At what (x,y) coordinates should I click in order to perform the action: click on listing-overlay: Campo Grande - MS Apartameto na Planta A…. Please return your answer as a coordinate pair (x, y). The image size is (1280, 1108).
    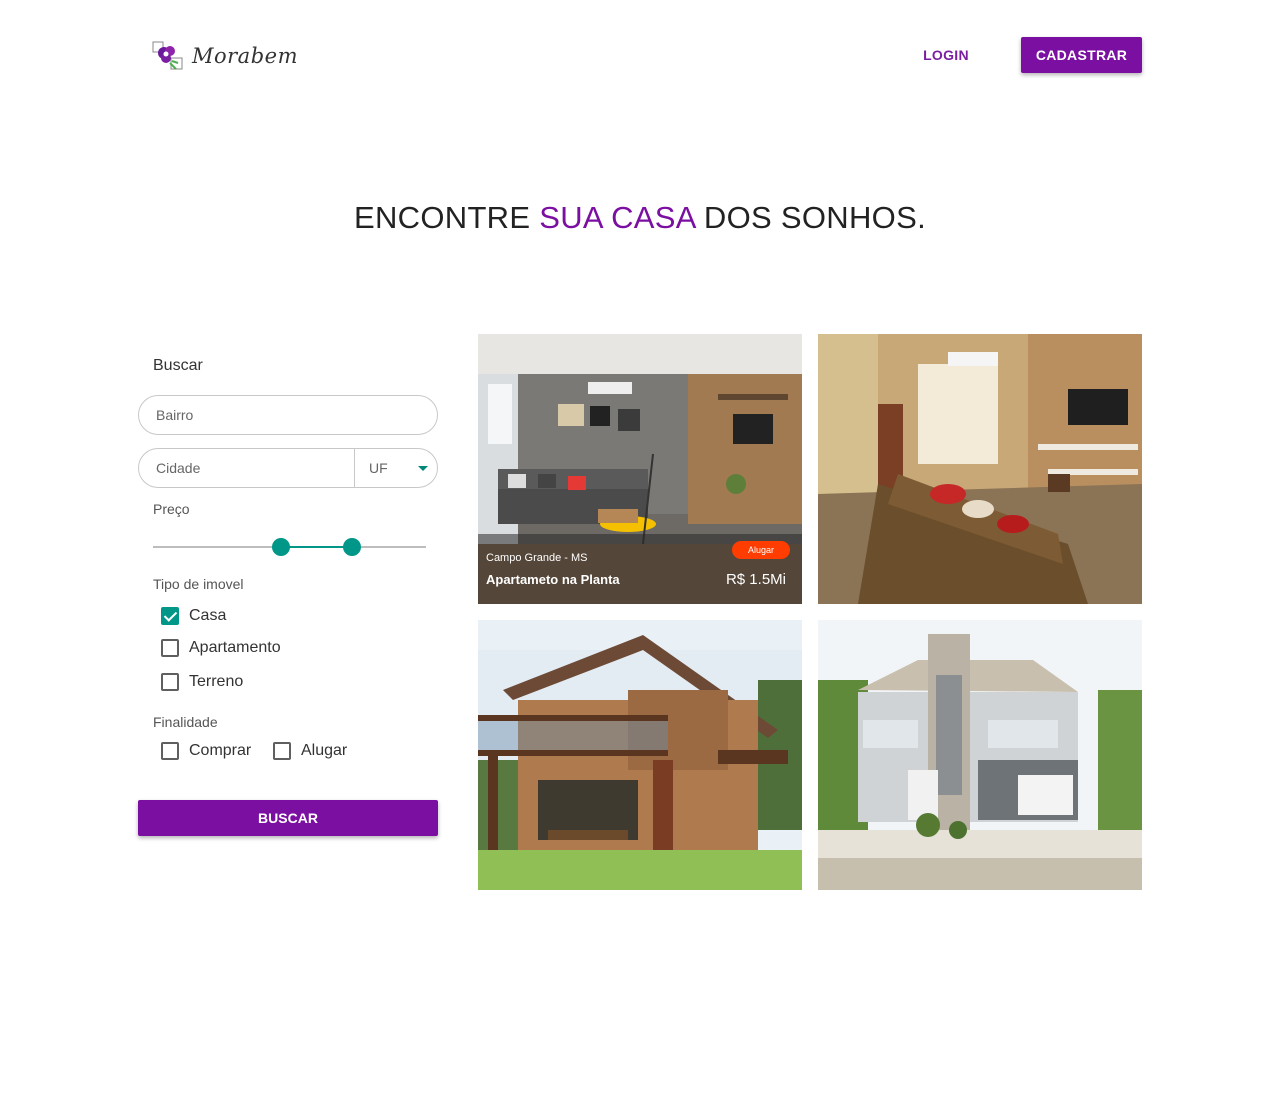
    Looking at the image, I should click on (640, 569).